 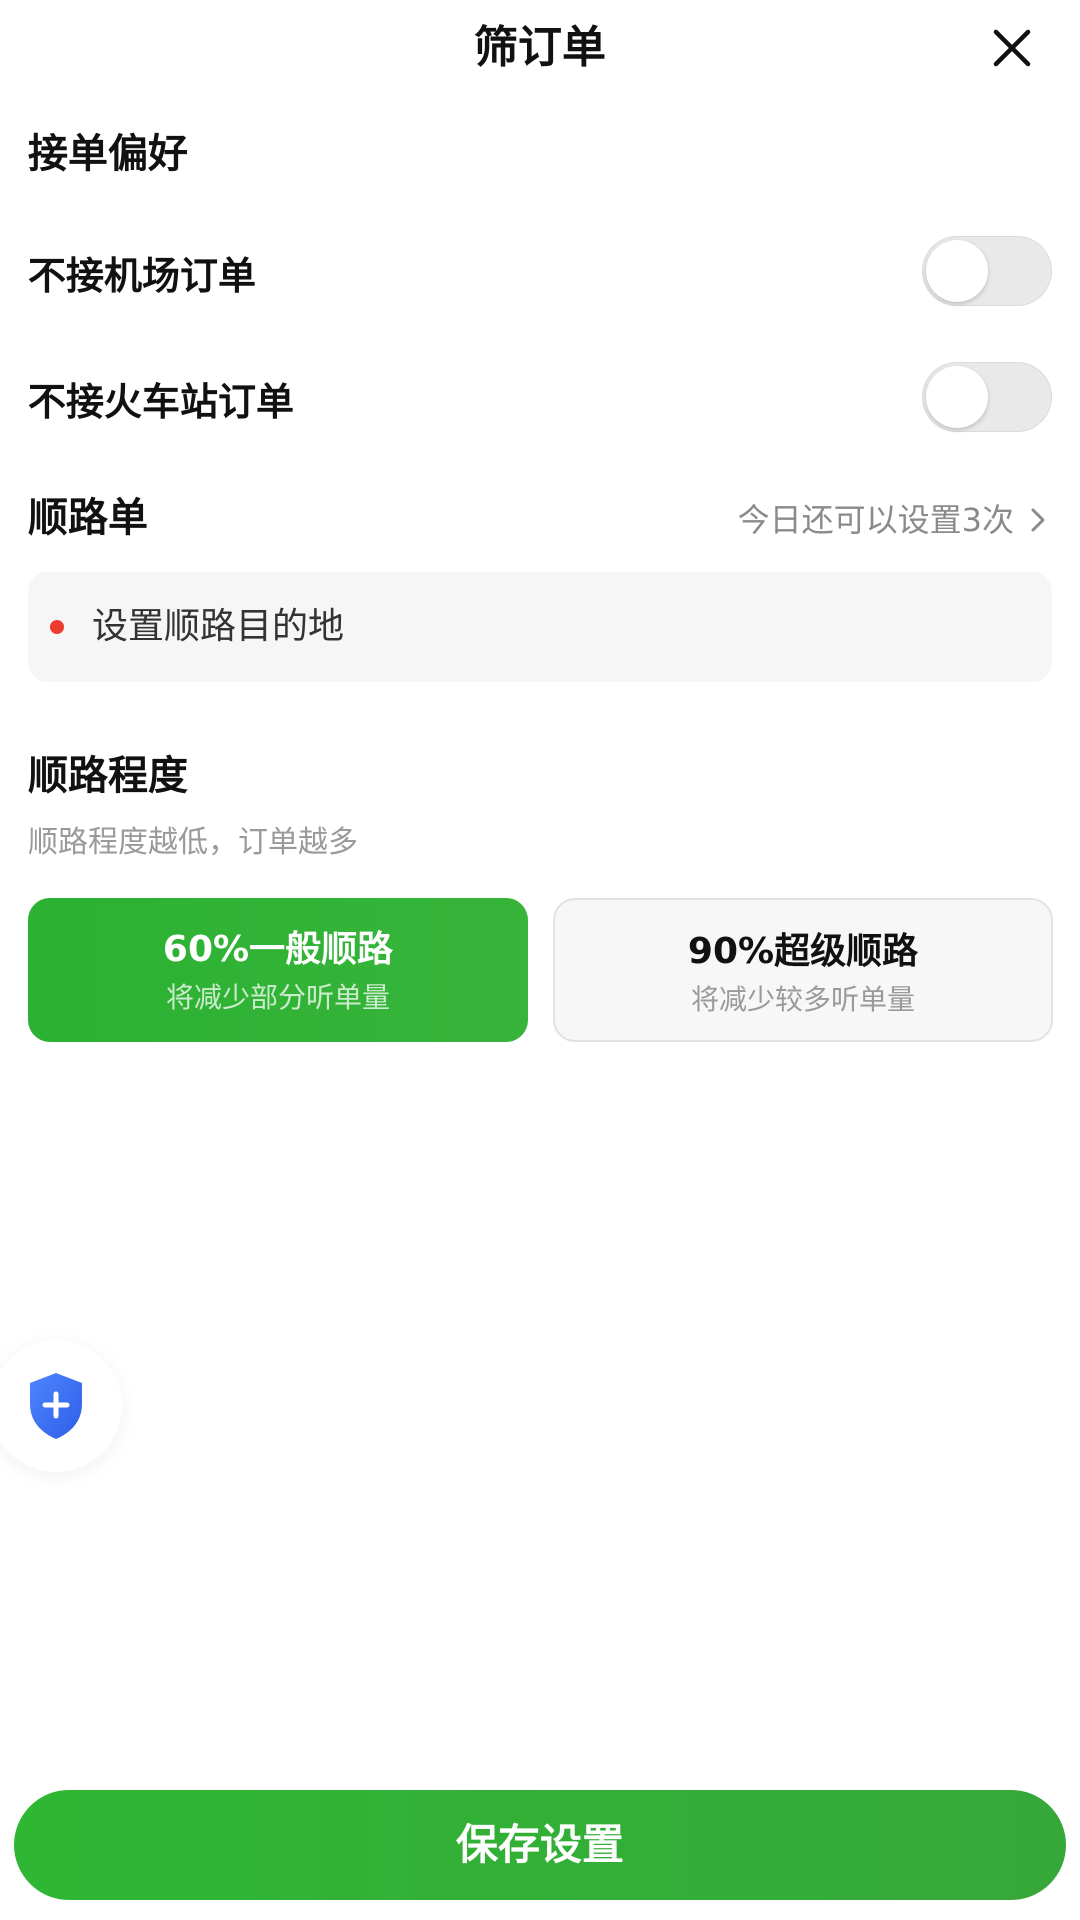 I want to click on header: 筛订单, so click(x=540, y=48).